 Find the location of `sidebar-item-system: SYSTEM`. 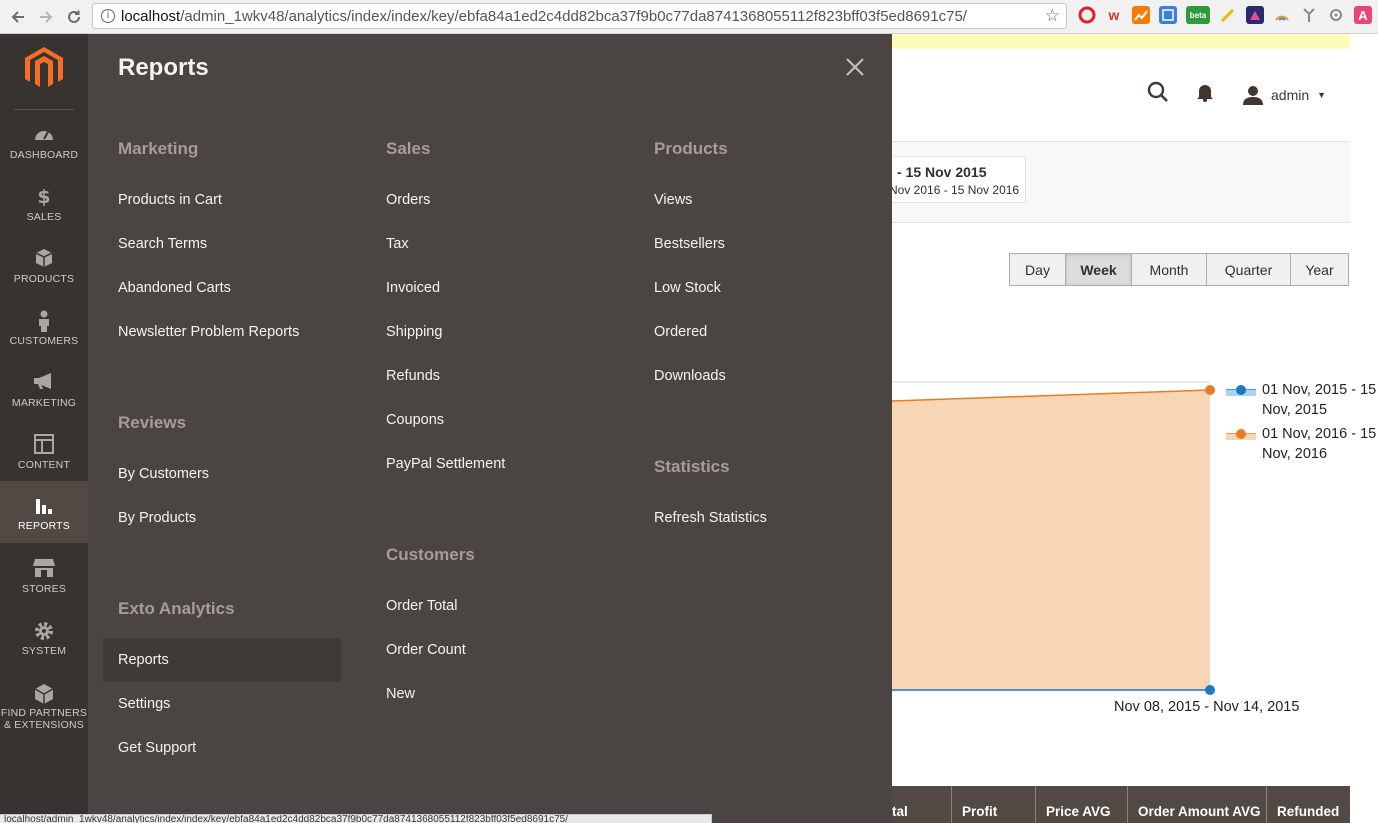

sidebar-item-system: SYSTEM is located at coordinates (44, 651).